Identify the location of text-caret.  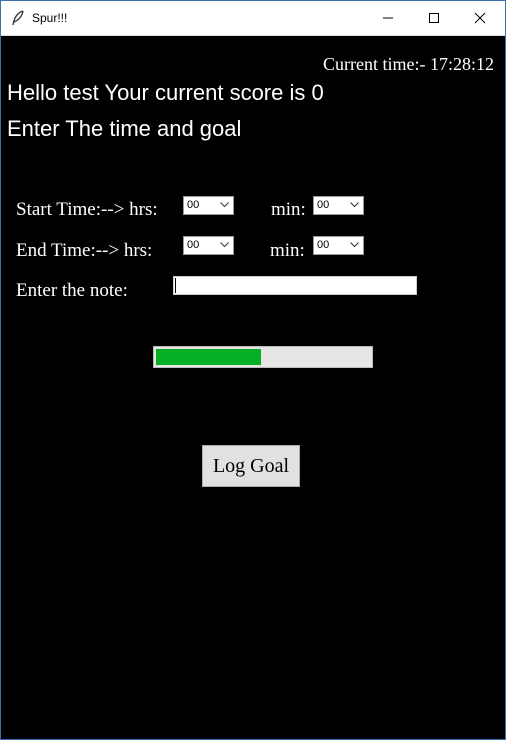
(175, 285).